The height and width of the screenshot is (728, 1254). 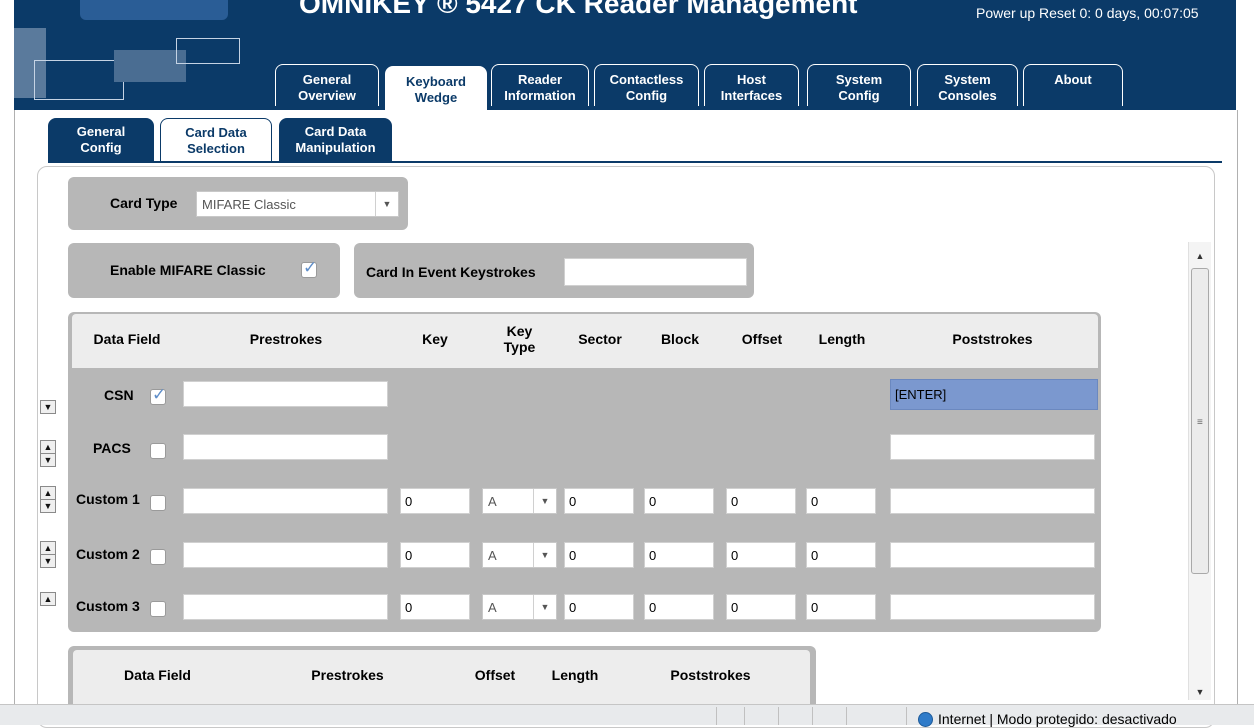 What do you see at coordinates (841, 555) in the screenshot?
I see `custom2-length-input: 0` at bounding box center [841, 555].